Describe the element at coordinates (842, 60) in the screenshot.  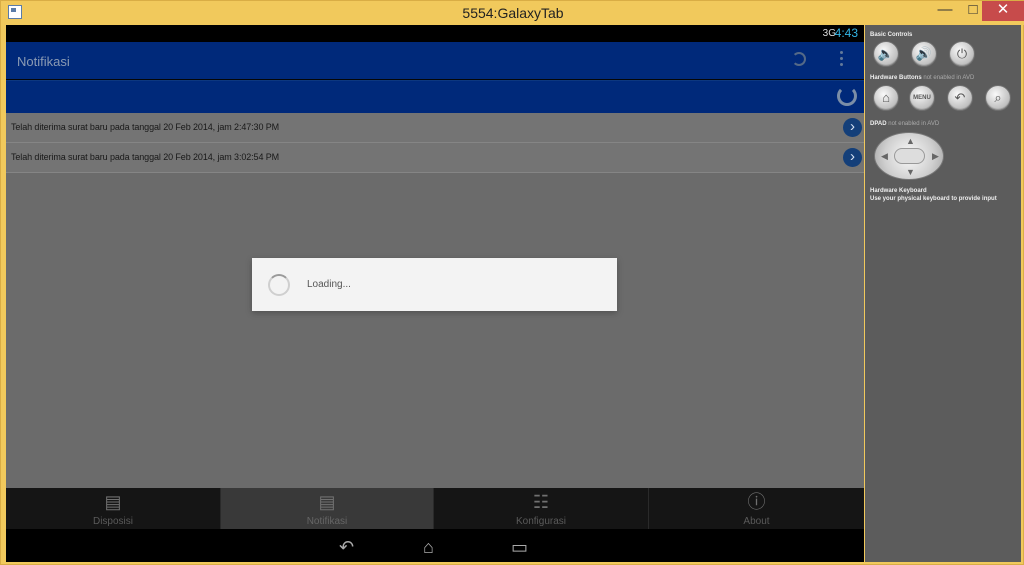
I see `overflow-menu-icon` at that location.